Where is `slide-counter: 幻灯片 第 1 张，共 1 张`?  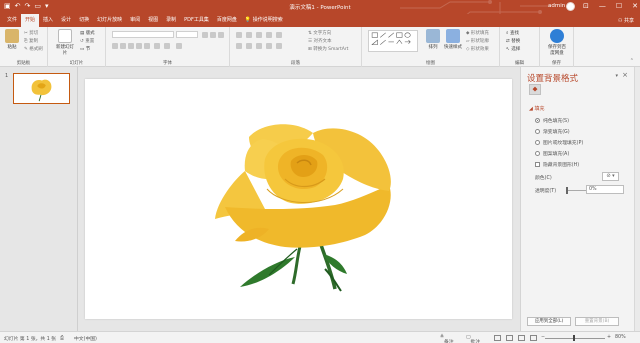 slide-counter: 幻灯片 第 1 张，共 1 张 is located at coordinates (30, 339).